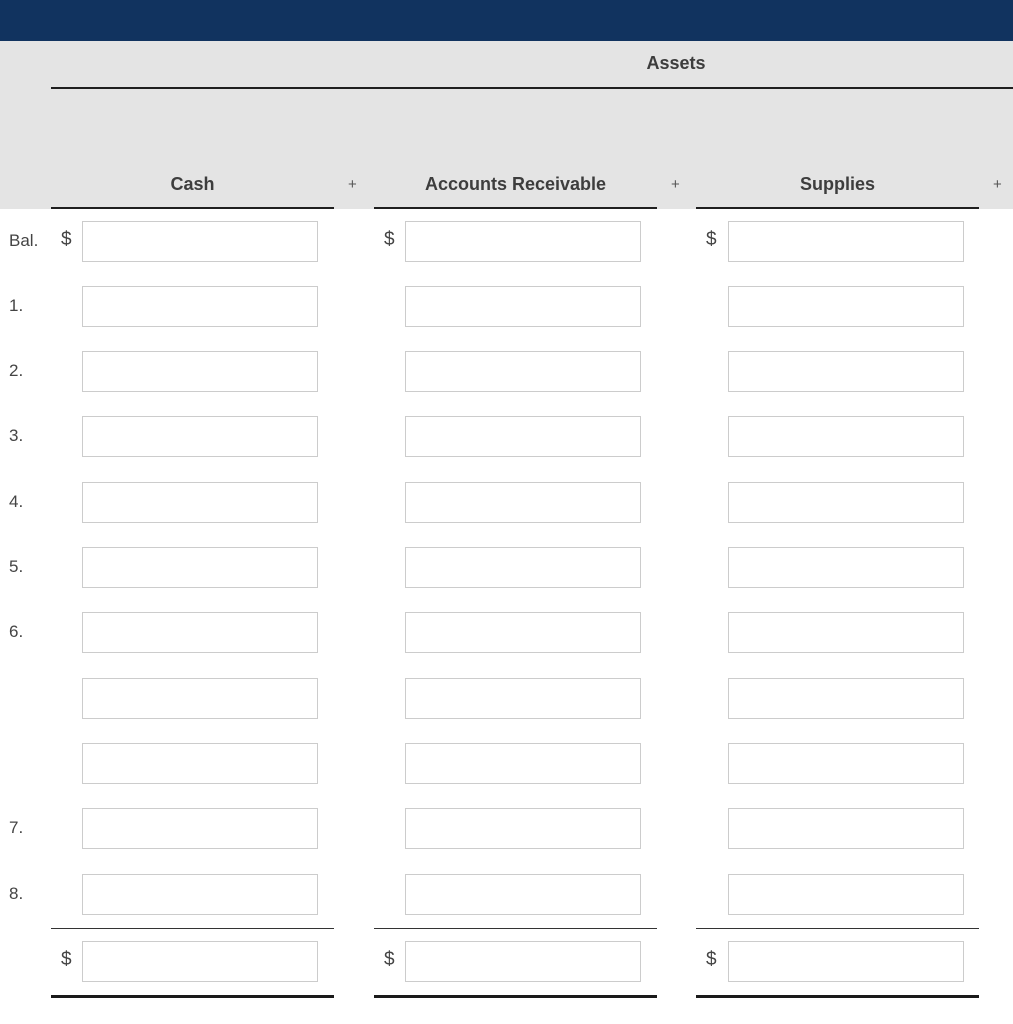  Describe the element at coordinates (515, 208) in the screenshot. I see `column-underline-accounts-receivable` at that location.